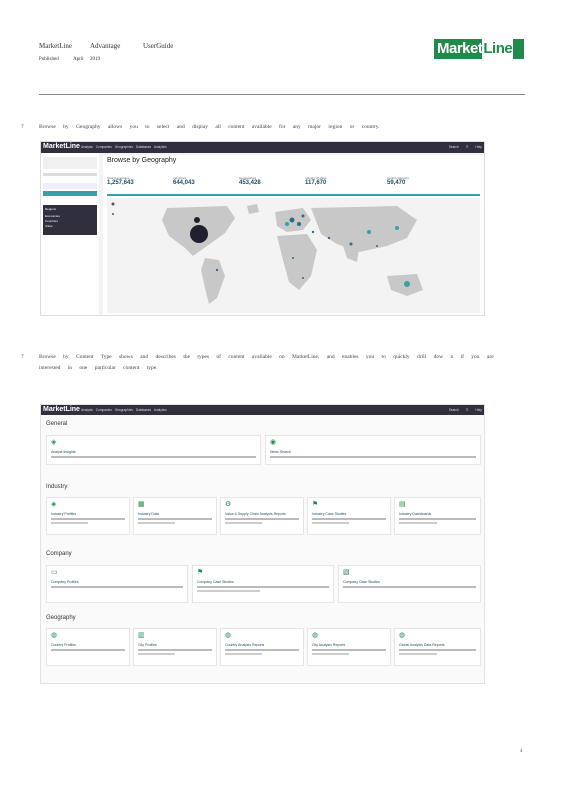 This screenshot has height=800, width=564. What do you see at coordinates (316, 181) in the screenshot?
I see `stat-4: Industry Profiles 117,670` at bounding box center [316, 181].